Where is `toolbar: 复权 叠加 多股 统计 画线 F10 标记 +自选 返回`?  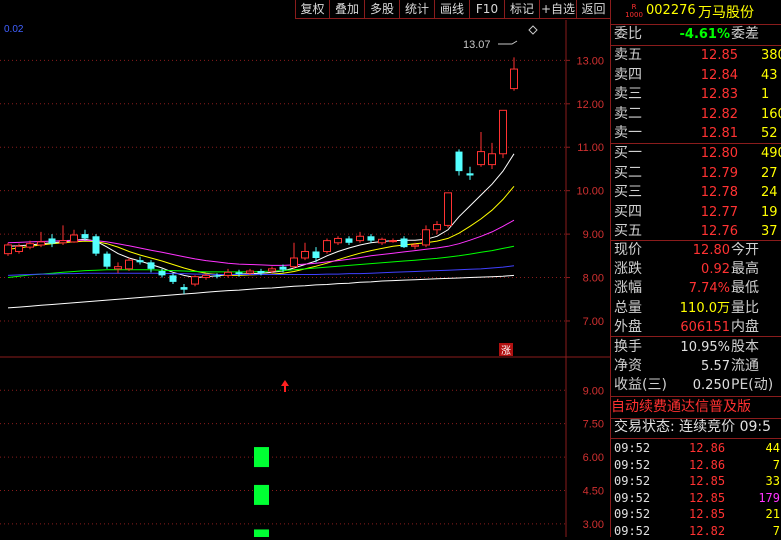
toolbar: 复权 叠加 多股 统计 画线 F10 标记 +自选 返回 is located at coordinates (305, 10).